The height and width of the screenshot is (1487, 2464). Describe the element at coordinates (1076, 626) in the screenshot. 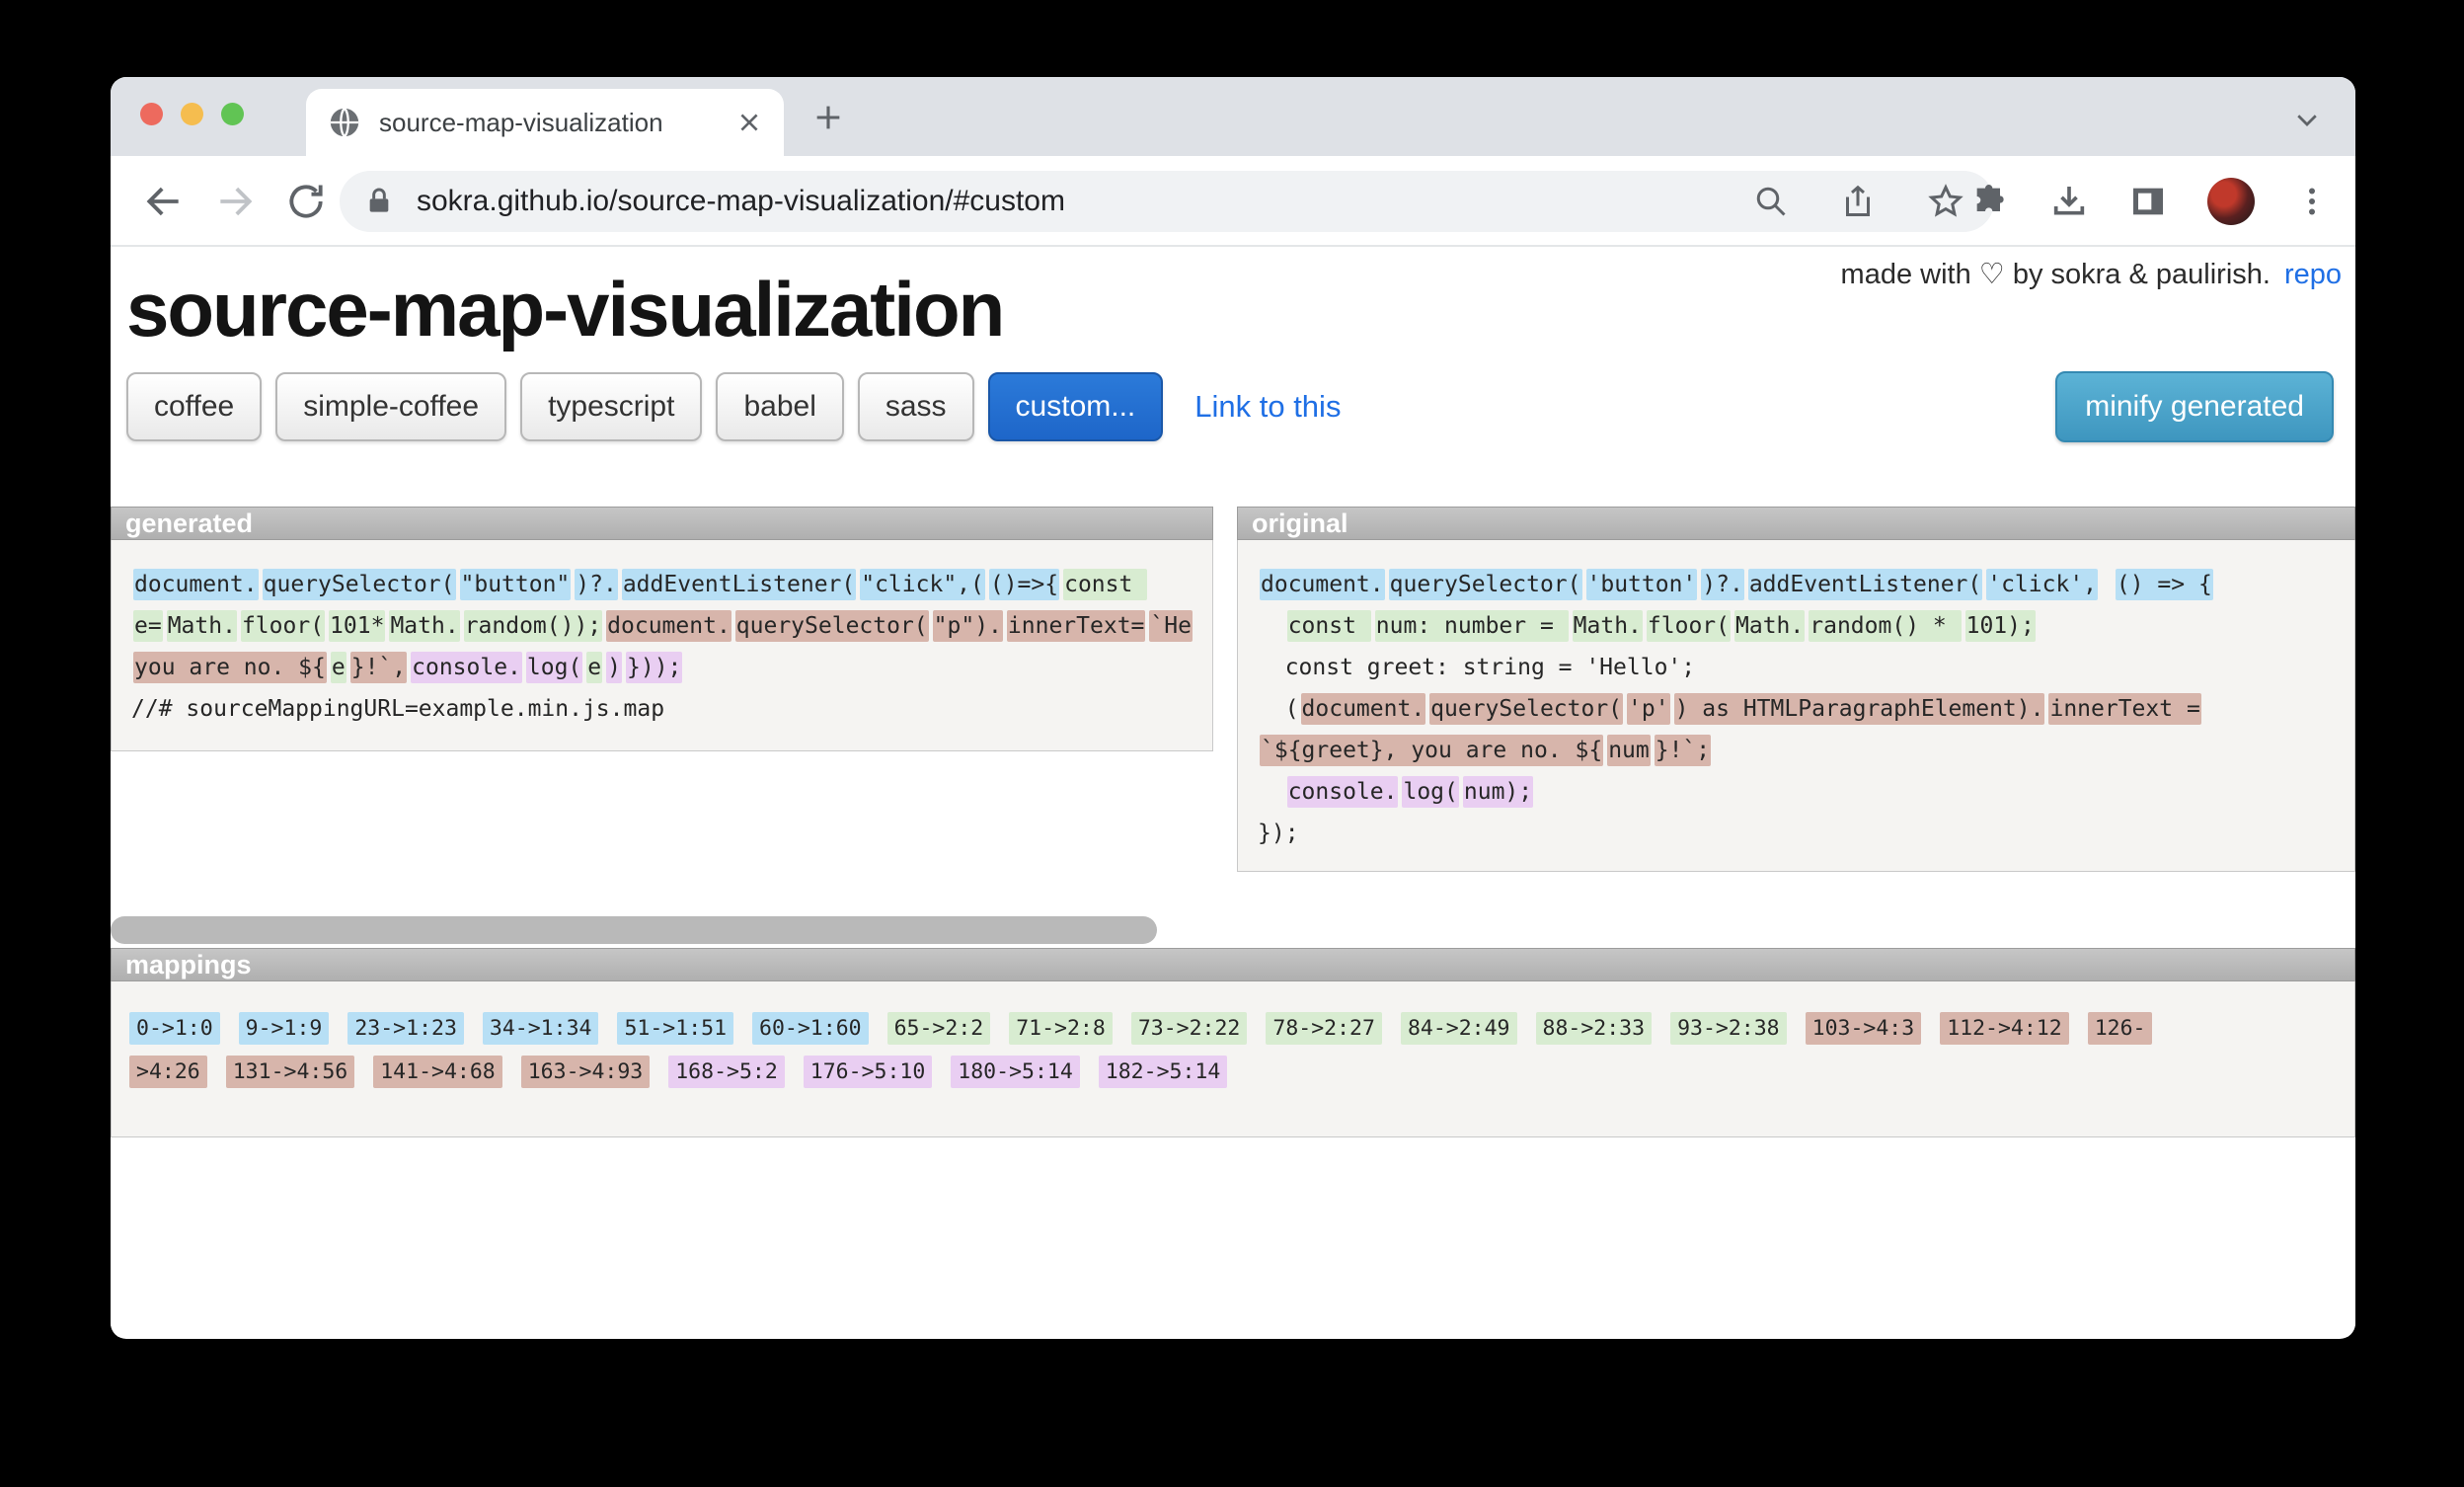

I see `mapped-segment: innerText=` at that location.